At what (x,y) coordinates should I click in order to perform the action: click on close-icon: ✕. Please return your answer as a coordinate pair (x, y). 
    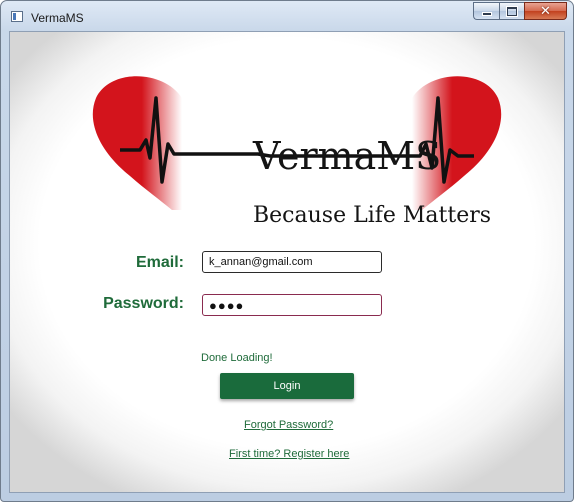
    Looking at the image, I should click on (545, 11).